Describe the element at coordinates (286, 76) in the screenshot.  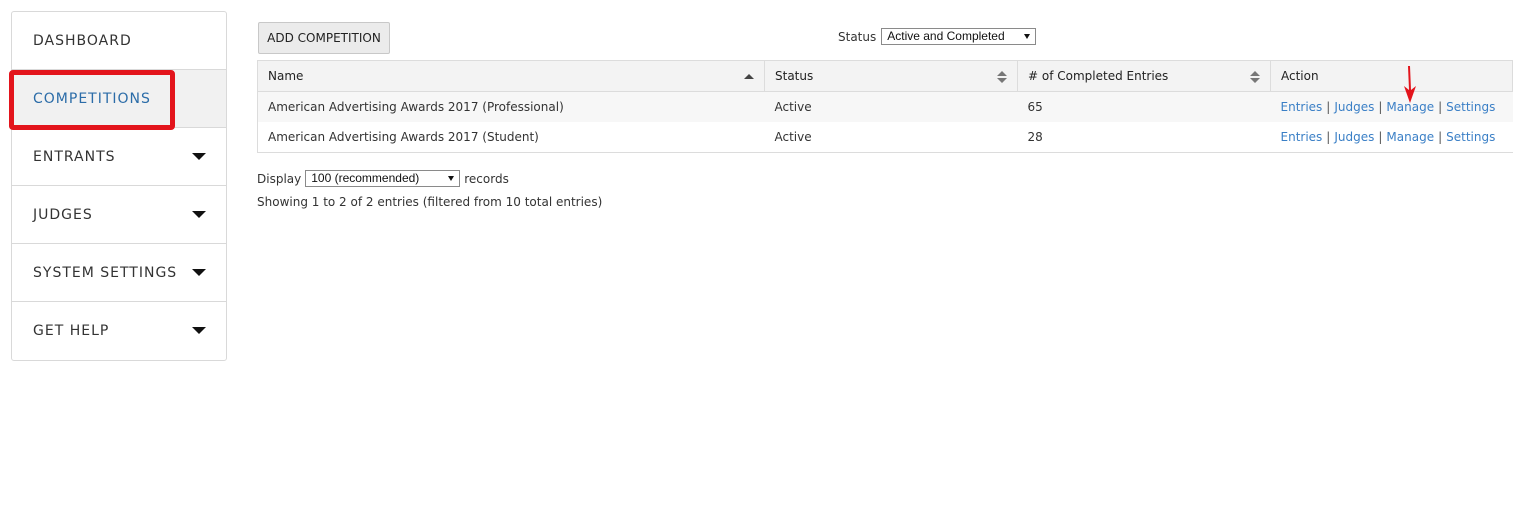
I see `column-header-label: Name` at that location.